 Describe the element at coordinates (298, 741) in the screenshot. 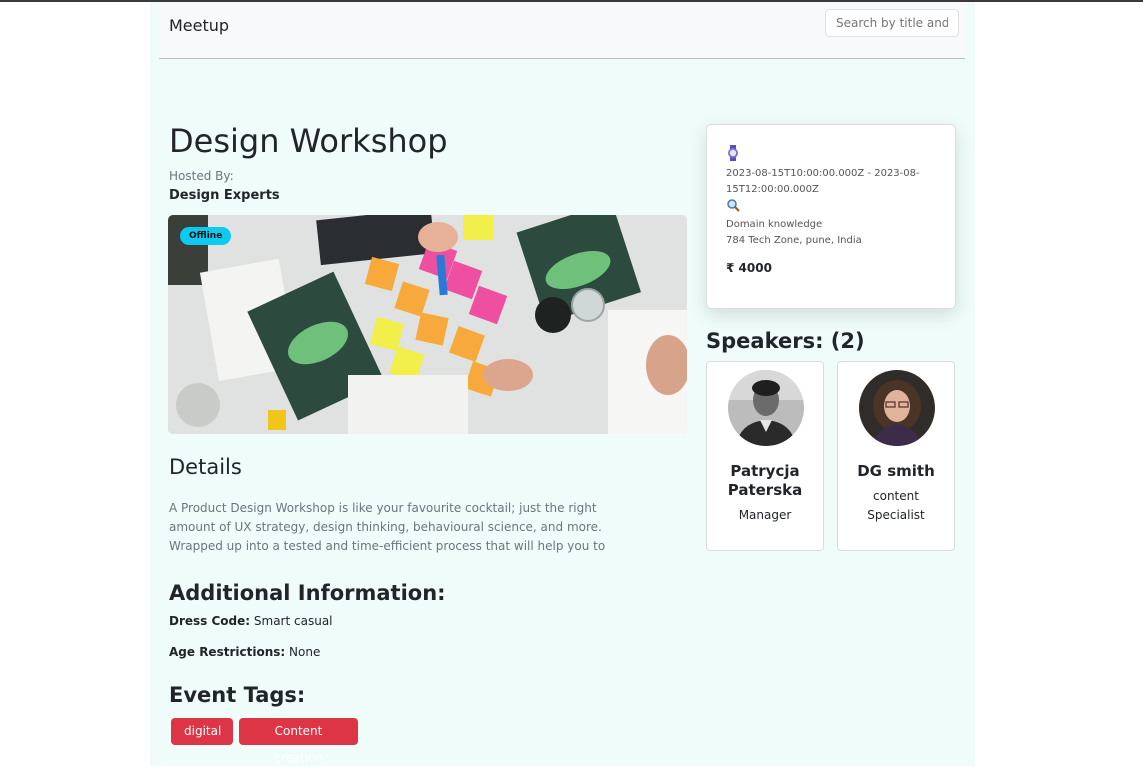

I see `tag-content-creation: Content creation` at that location.